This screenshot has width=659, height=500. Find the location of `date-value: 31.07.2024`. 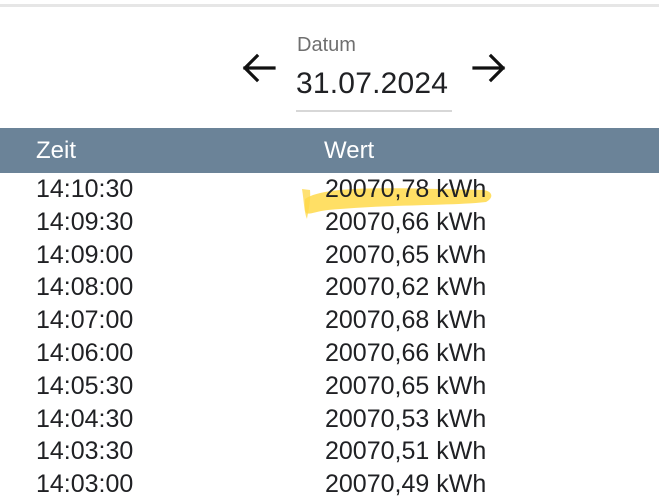

date-value: 31.07.2024 is located at coordinates (372, 84).